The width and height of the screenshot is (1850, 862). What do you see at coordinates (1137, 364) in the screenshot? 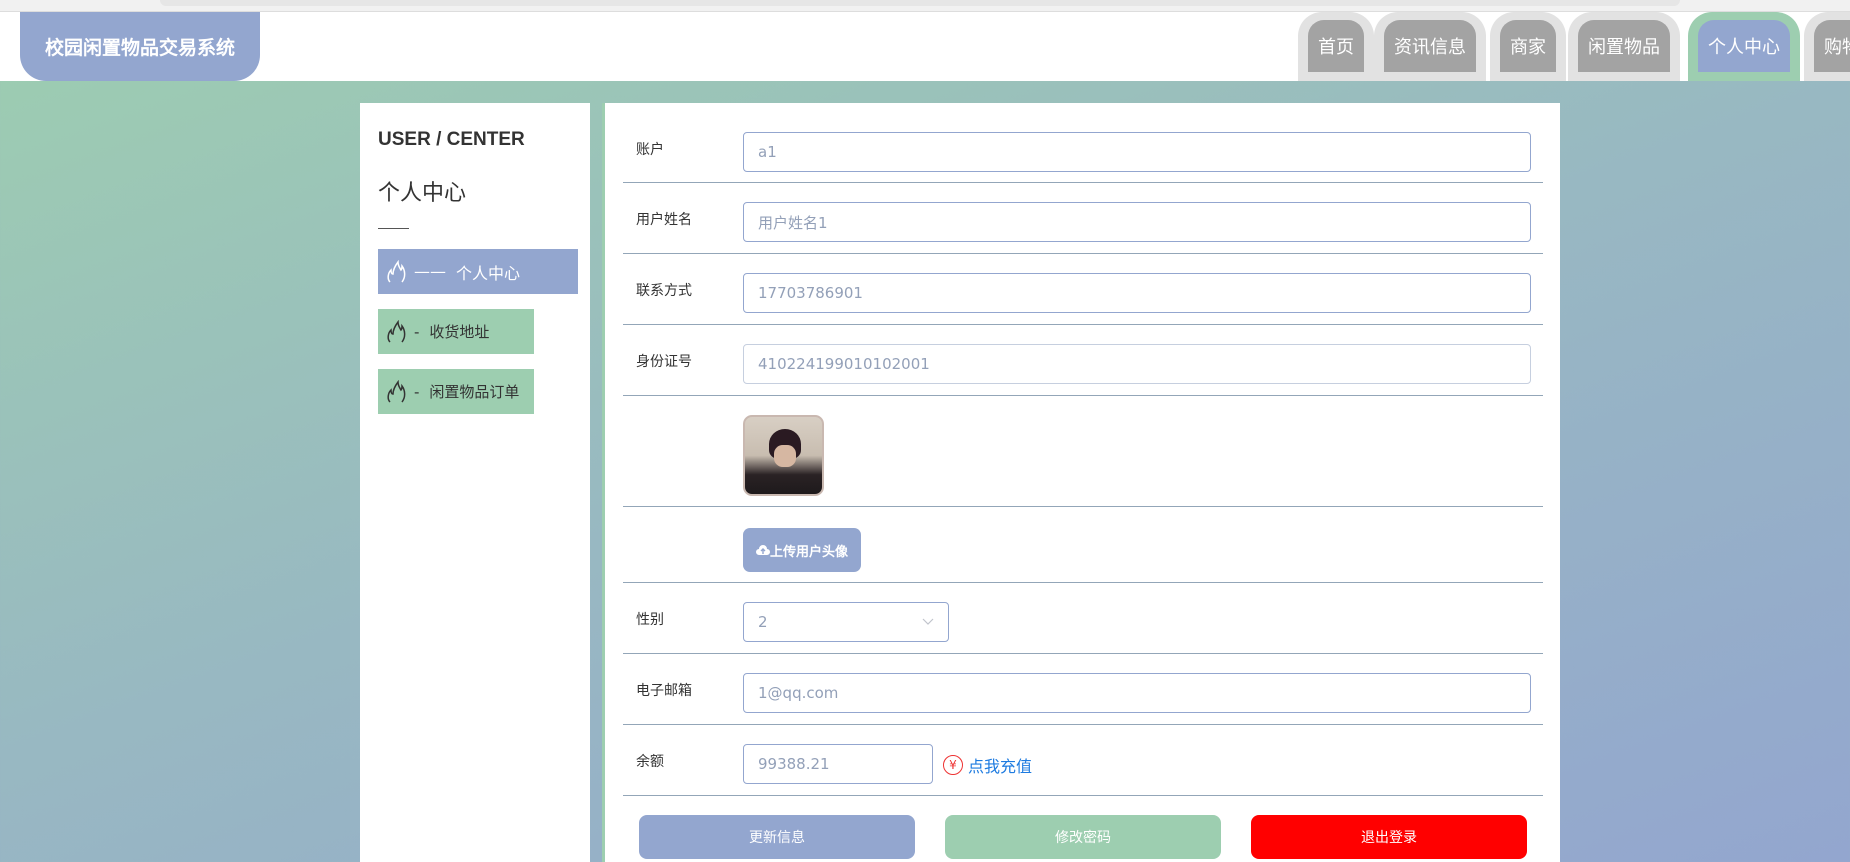
I see `idcard-input: 410224199010102001` at bounding box center [1137, 364].